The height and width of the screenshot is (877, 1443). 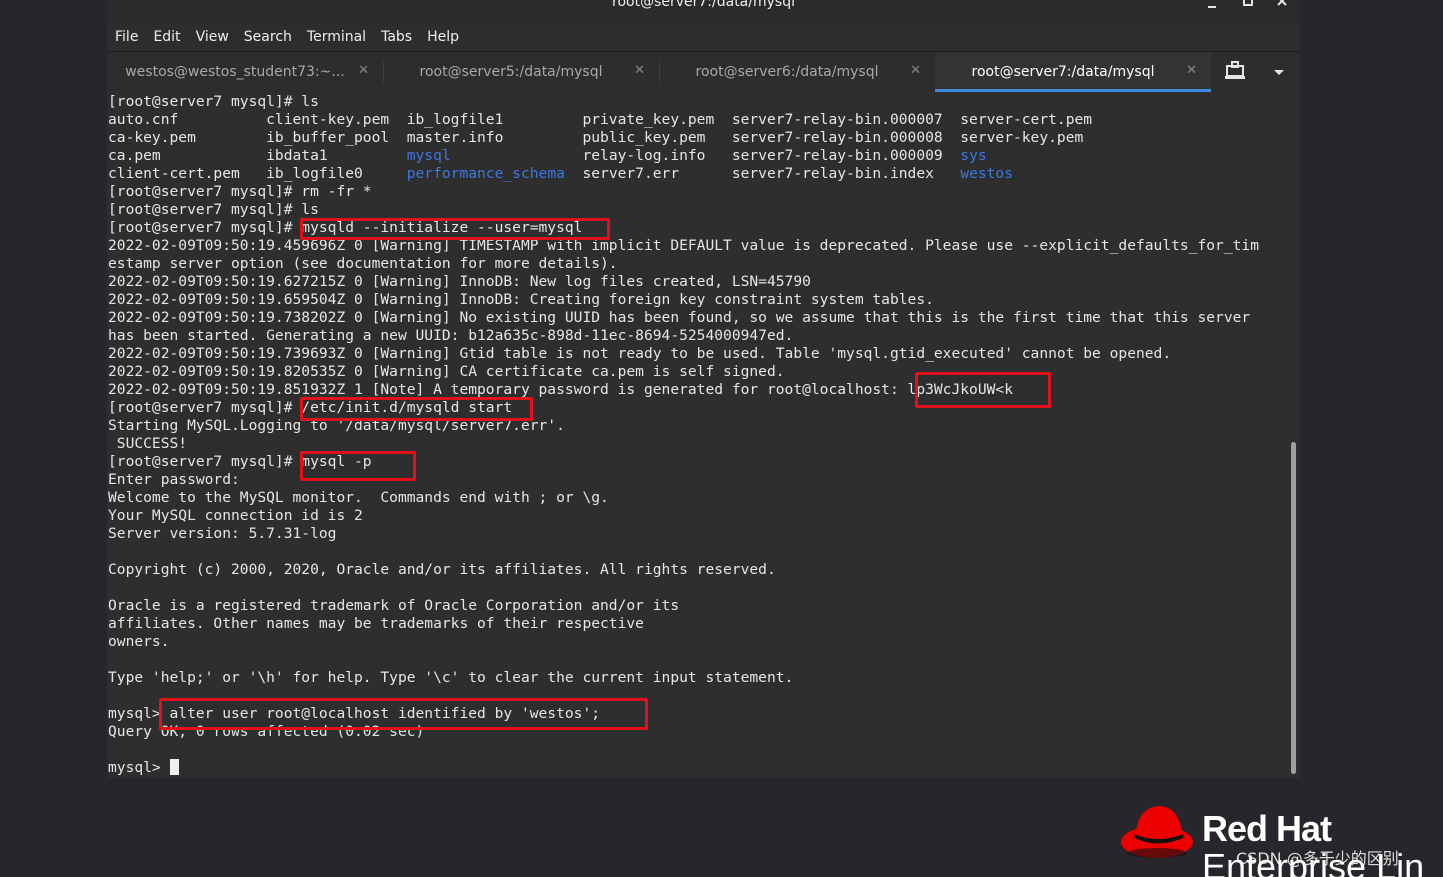 I want to click on directory-name: mysql, so click(x=428, y=155).